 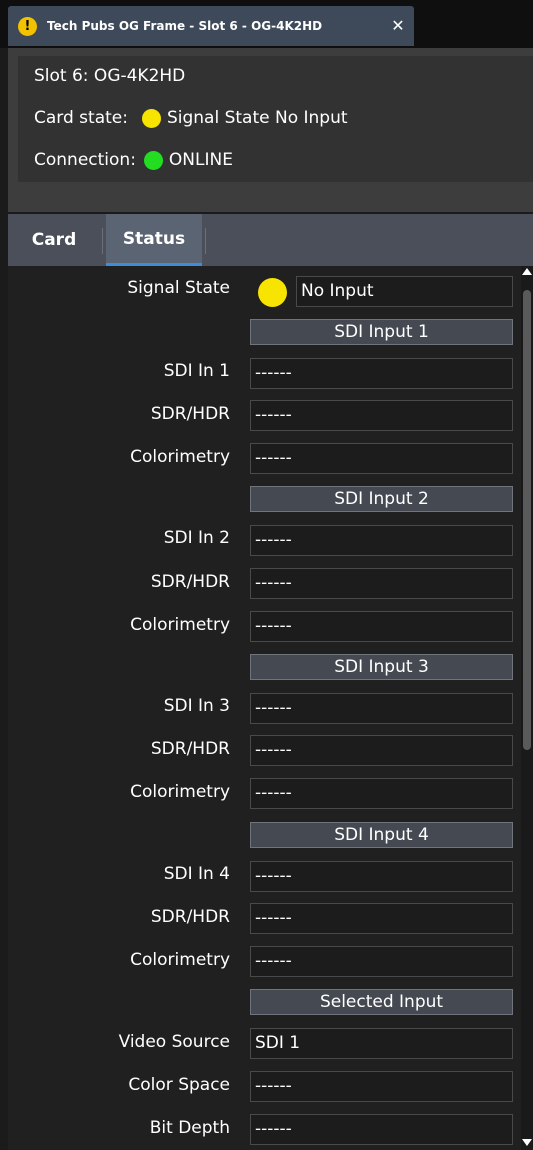 What do you see at coordinates (381, 1043) in the screenshot?
I see `video-source-field: SDI 1` at bounding box center [381, 1043].